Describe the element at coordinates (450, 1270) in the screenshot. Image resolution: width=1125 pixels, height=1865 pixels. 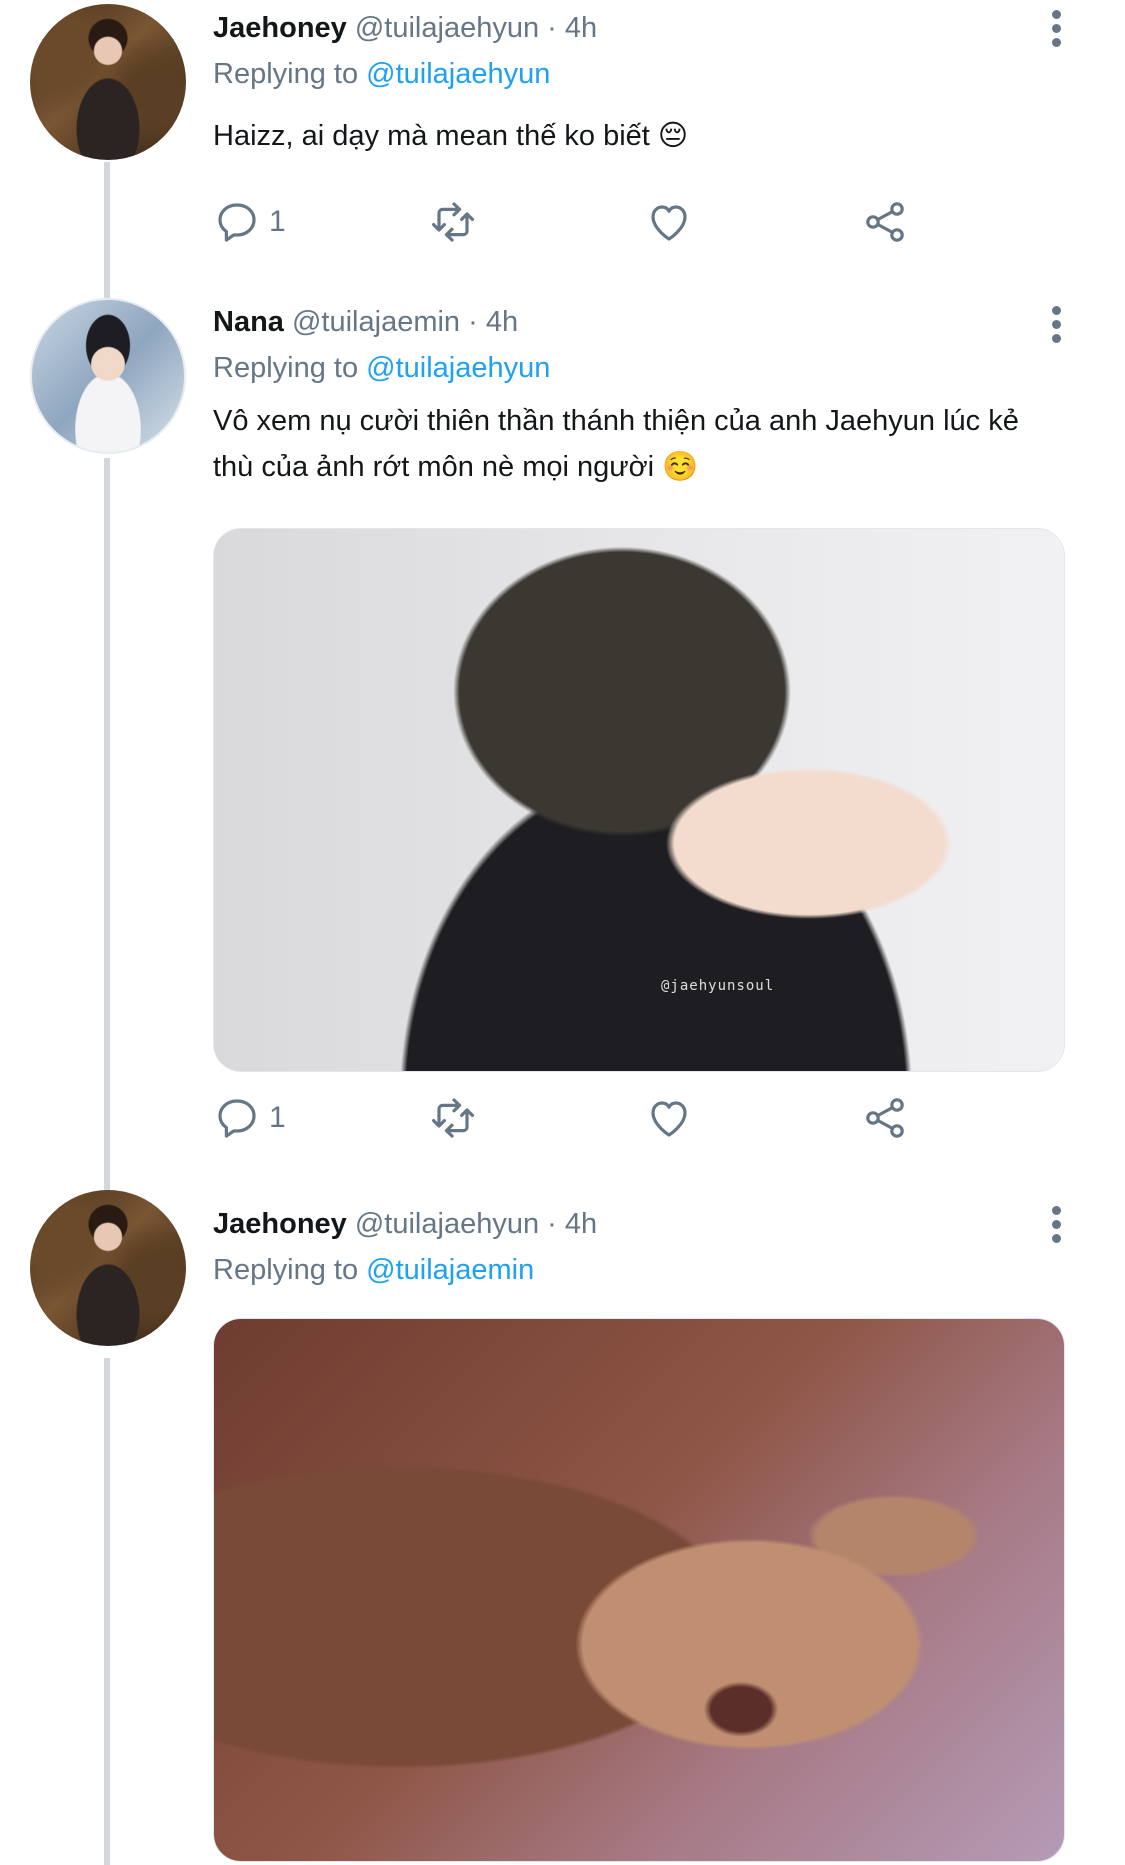
I see `mention-link: @tuilajaemin` at that location.